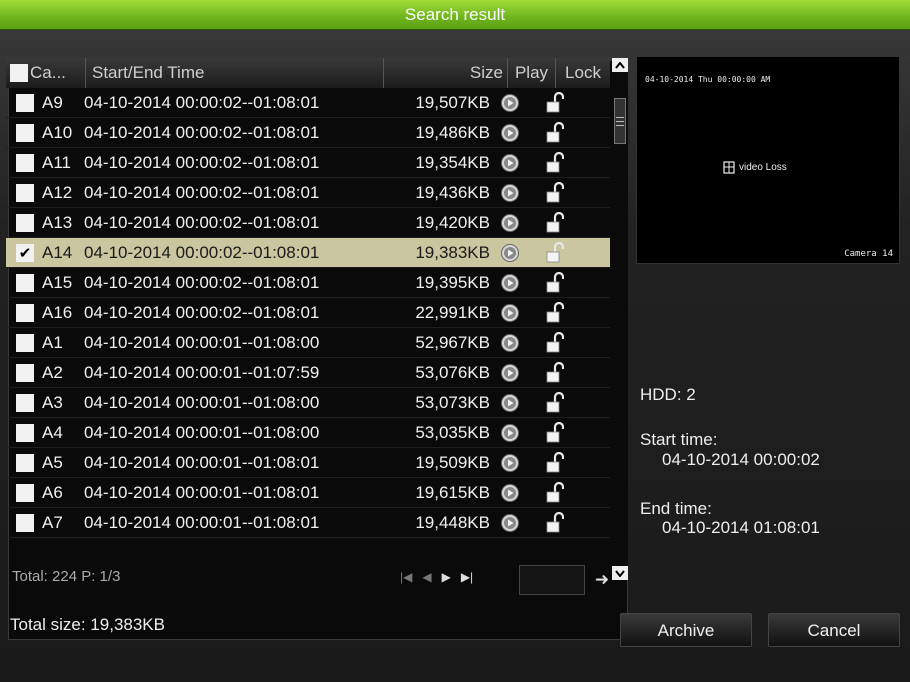 Image resolution: width=910 pixels, height=682 pixels. I want to click on table-row: A7 04-10-2014 00:00:01--01:08:01 19,448KB, so click(308, 523).